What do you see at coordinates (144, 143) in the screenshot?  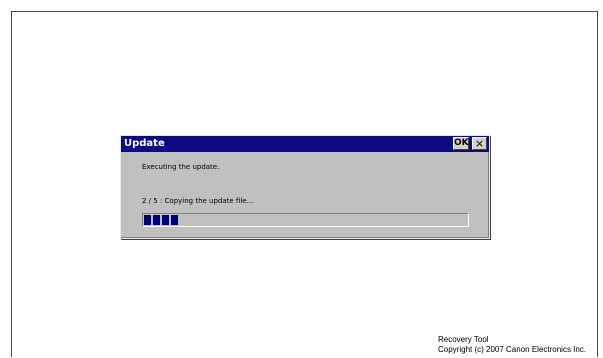 I see `dialog-title: Update` at bounding box center [144, 143].